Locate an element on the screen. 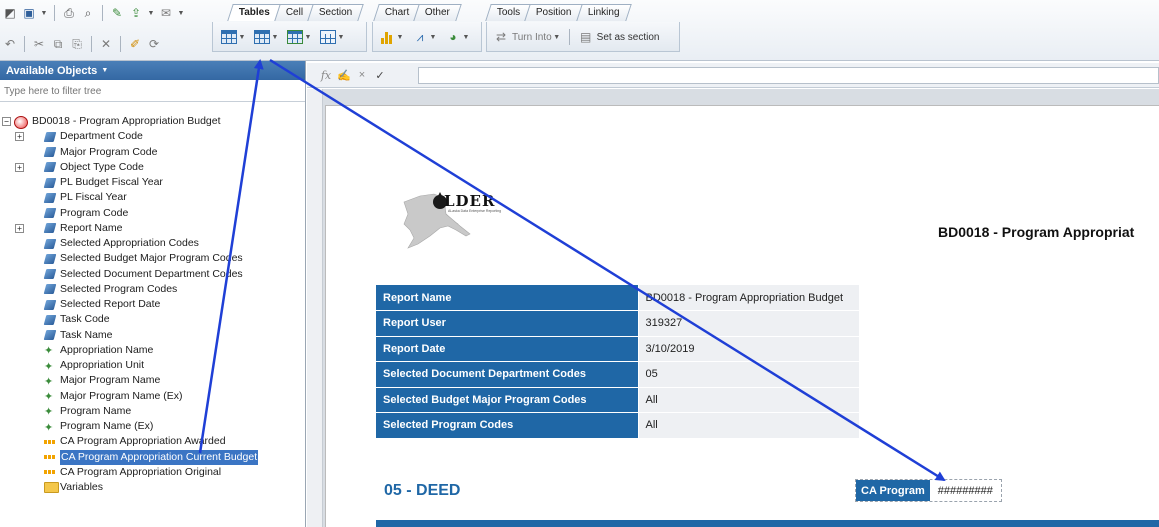  tab-other: Other is located at coordinates (438, 12).